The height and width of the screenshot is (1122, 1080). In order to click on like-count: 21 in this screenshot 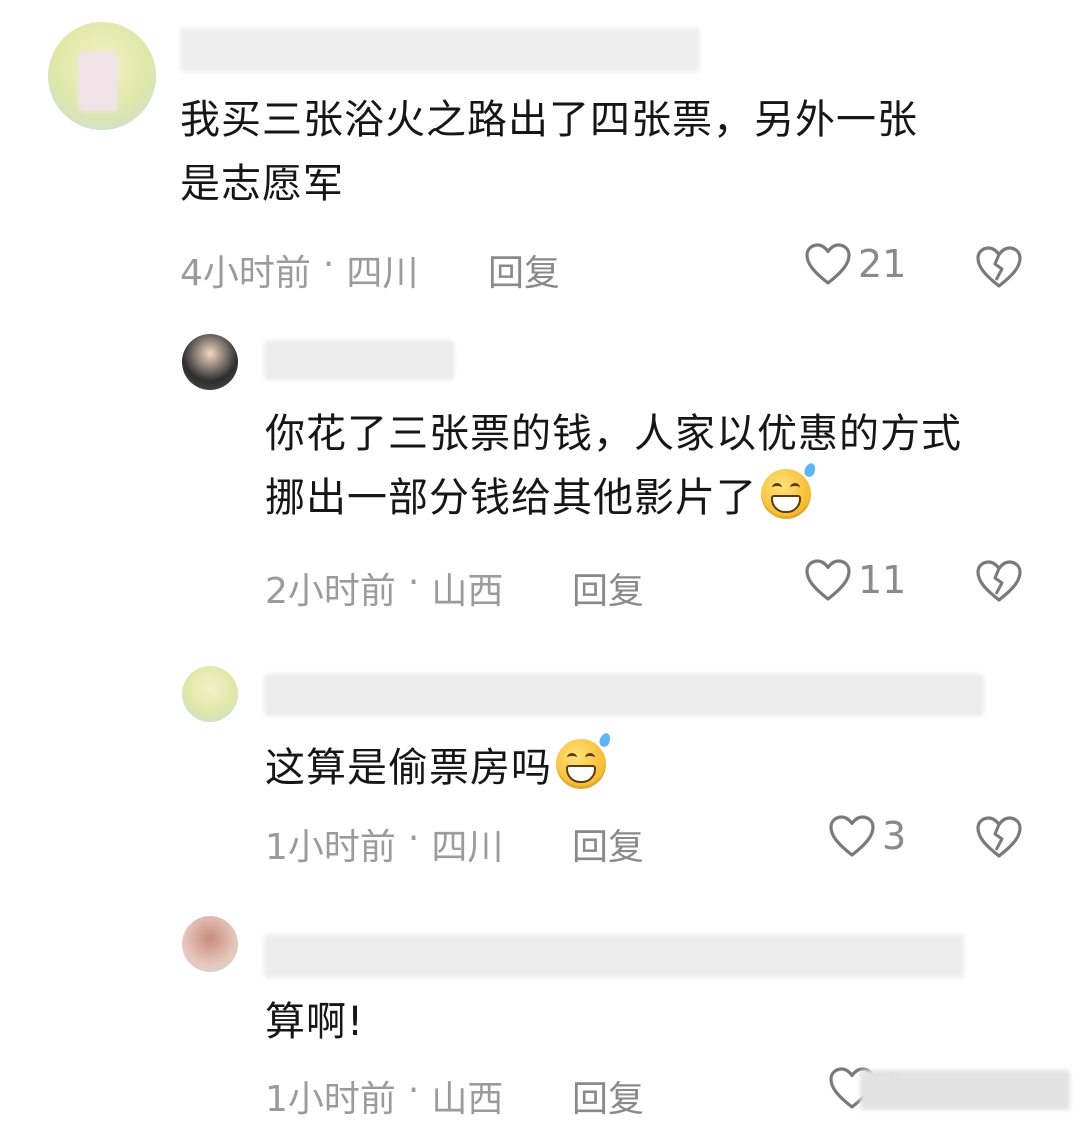, I will do `click(882, 264)`.